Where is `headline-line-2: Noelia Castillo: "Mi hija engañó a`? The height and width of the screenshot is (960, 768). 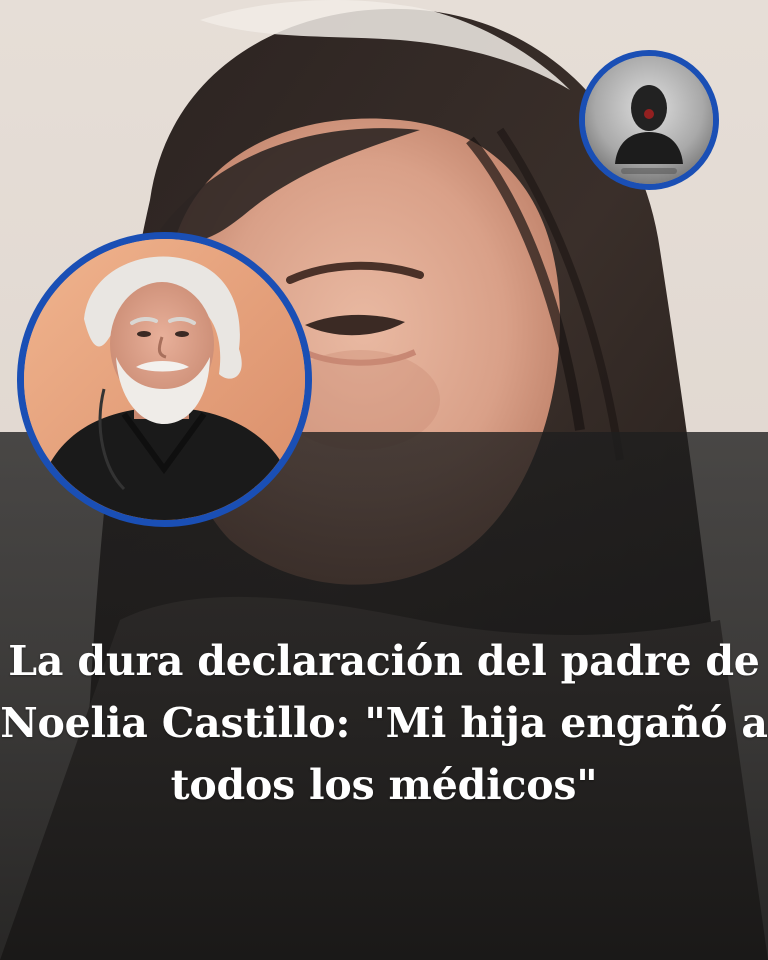 headline-line-2: Noelia Castillo: "Mi hija engañó a is located at coordinates (384, 723).